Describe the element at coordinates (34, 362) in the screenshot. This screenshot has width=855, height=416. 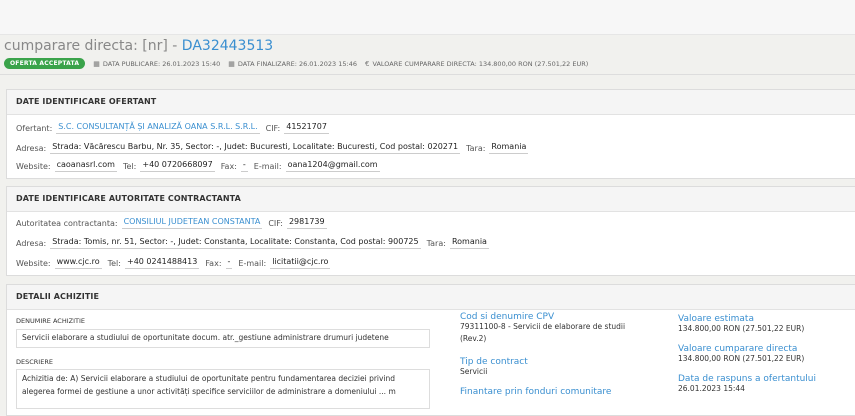
I see `descriere-label: DESCRIERE` at that location.